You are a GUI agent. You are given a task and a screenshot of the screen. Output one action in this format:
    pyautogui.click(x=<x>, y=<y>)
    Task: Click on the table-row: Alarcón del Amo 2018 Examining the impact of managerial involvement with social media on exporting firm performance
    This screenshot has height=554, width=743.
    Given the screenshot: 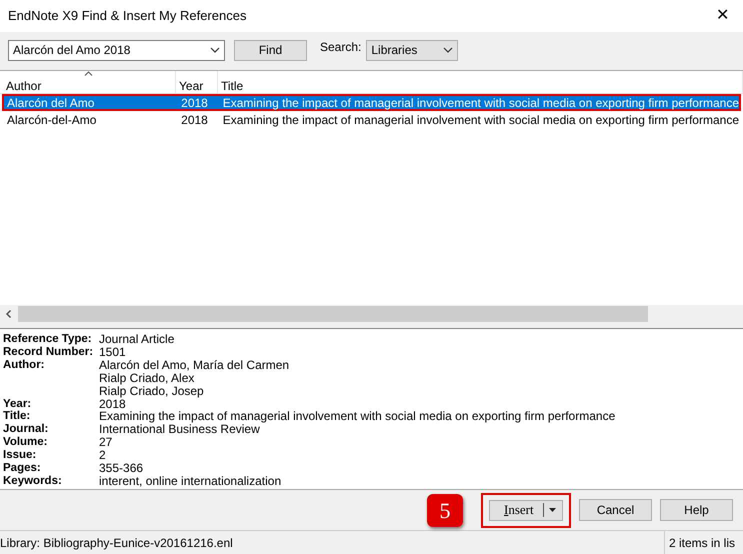 What is the action you would take?
    pyautogui.click(x=371, y=102)
    